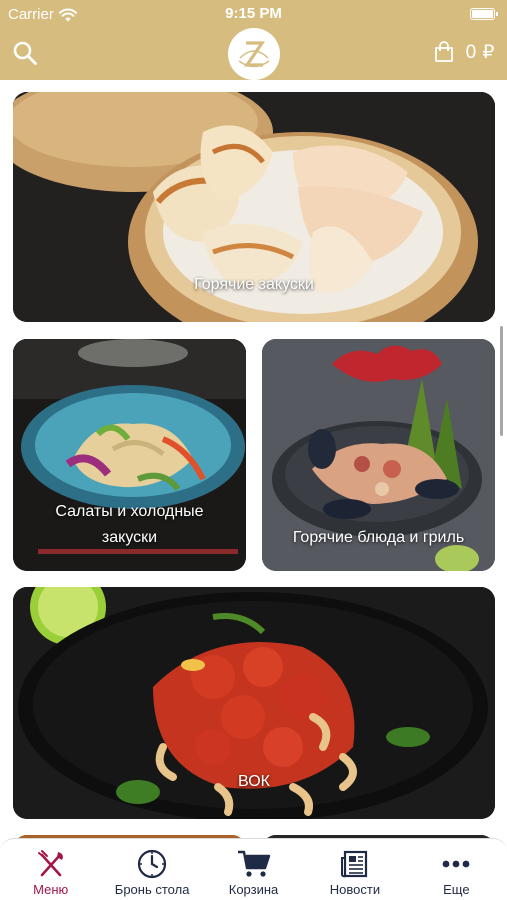 This screenshot has width=507, height=900. What do you see at coordinates (480, 52) in the screenshot?
I see `cart-amount: 0 ₽` at bounding box center [480, 52].